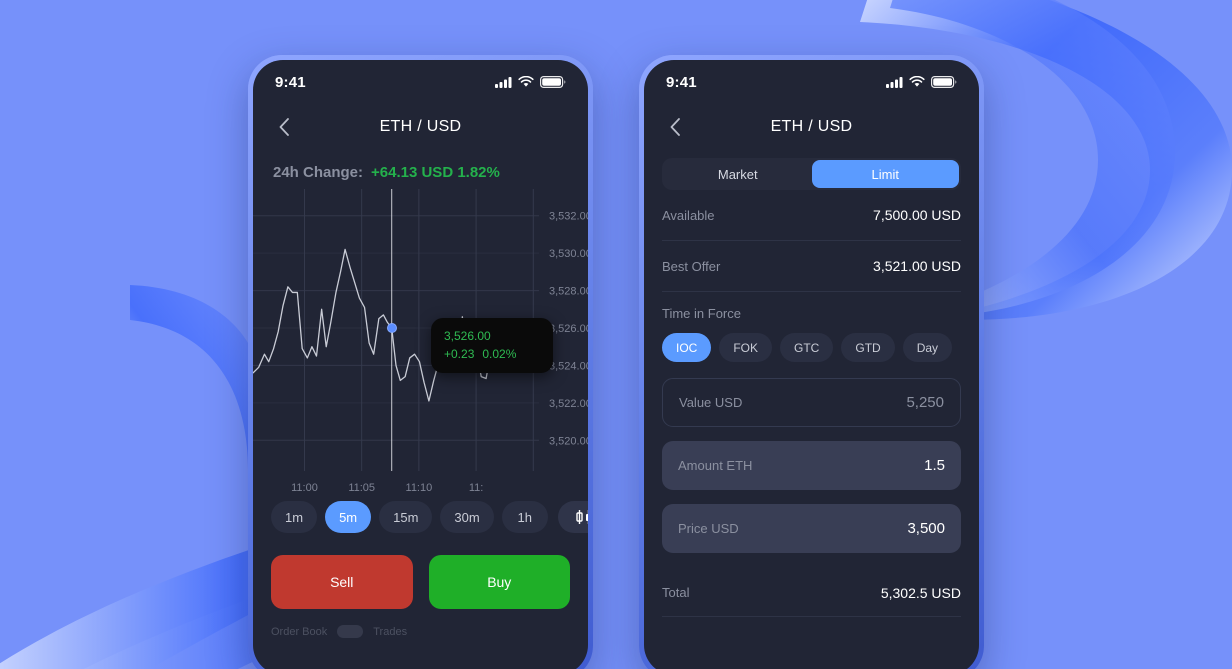 This screenshot has width=1232, height=669. Describe the element at coordinates (459, 354) in the screenshot. I see `tooltip-delta: +0.23` at that location.